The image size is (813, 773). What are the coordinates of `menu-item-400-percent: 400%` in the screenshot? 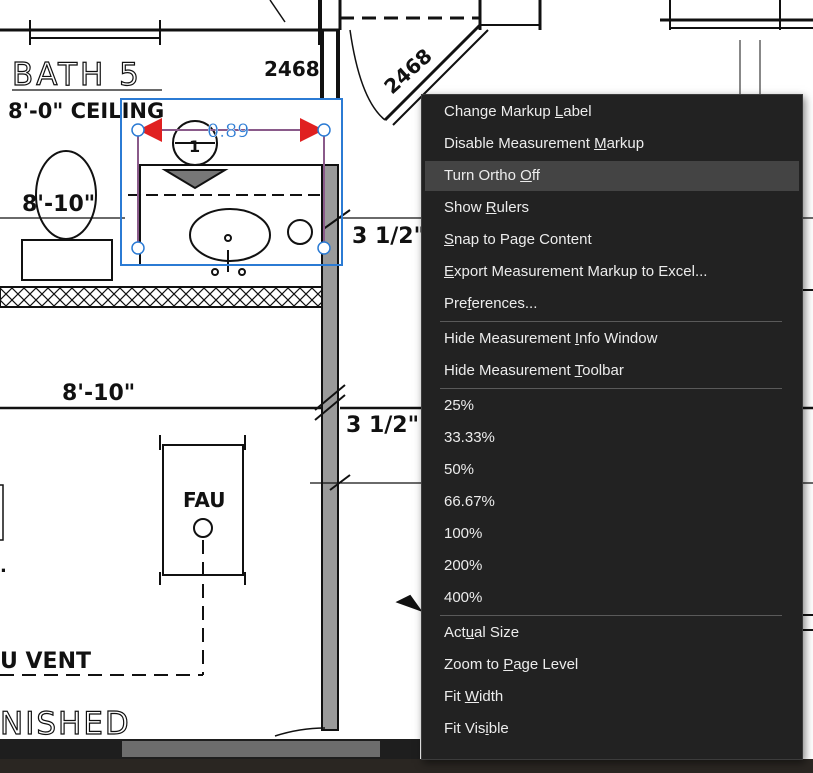 It's located at (612, 598).